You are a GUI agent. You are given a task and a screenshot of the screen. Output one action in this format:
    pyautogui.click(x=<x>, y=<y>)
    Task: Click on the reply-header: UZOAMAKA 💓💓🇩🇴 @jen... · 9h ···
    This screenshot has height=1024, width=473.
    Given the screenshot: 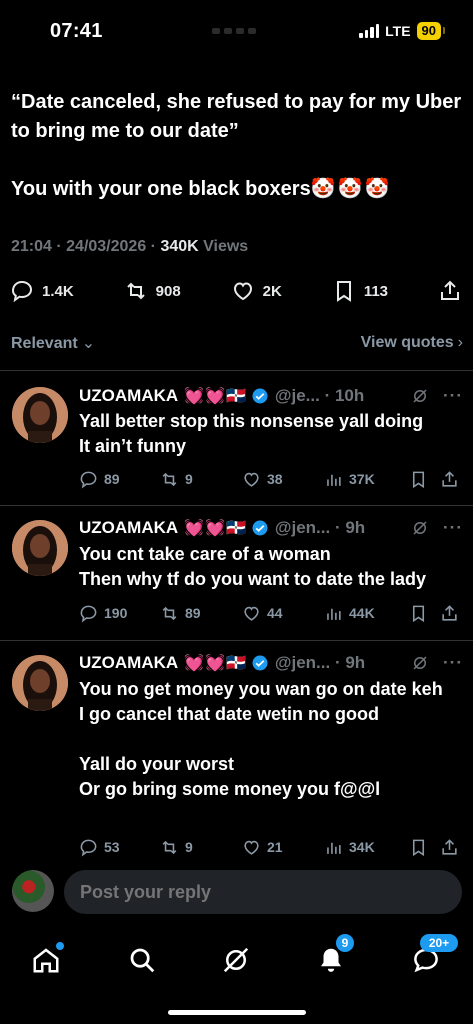 What is the action you would take?
    pyautogui.click(x=271, y=663)
    